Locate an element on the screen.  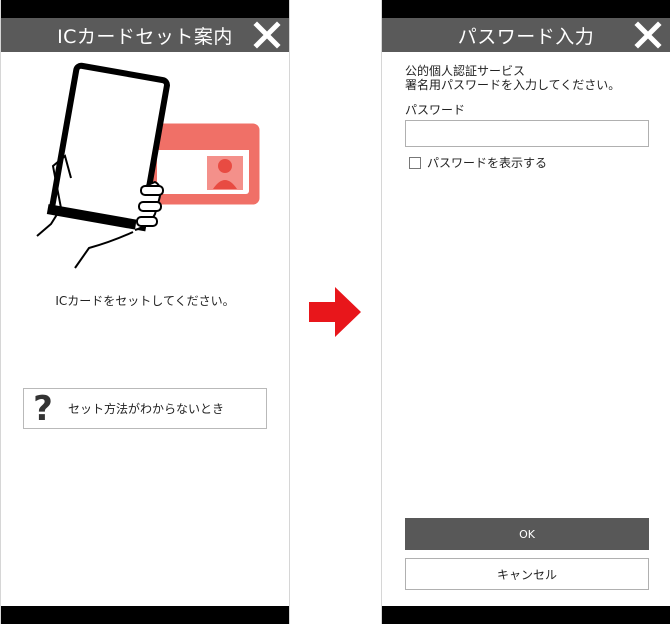
show-password-checkbox: パスワードを表示する is located at coordinates (478, 162).